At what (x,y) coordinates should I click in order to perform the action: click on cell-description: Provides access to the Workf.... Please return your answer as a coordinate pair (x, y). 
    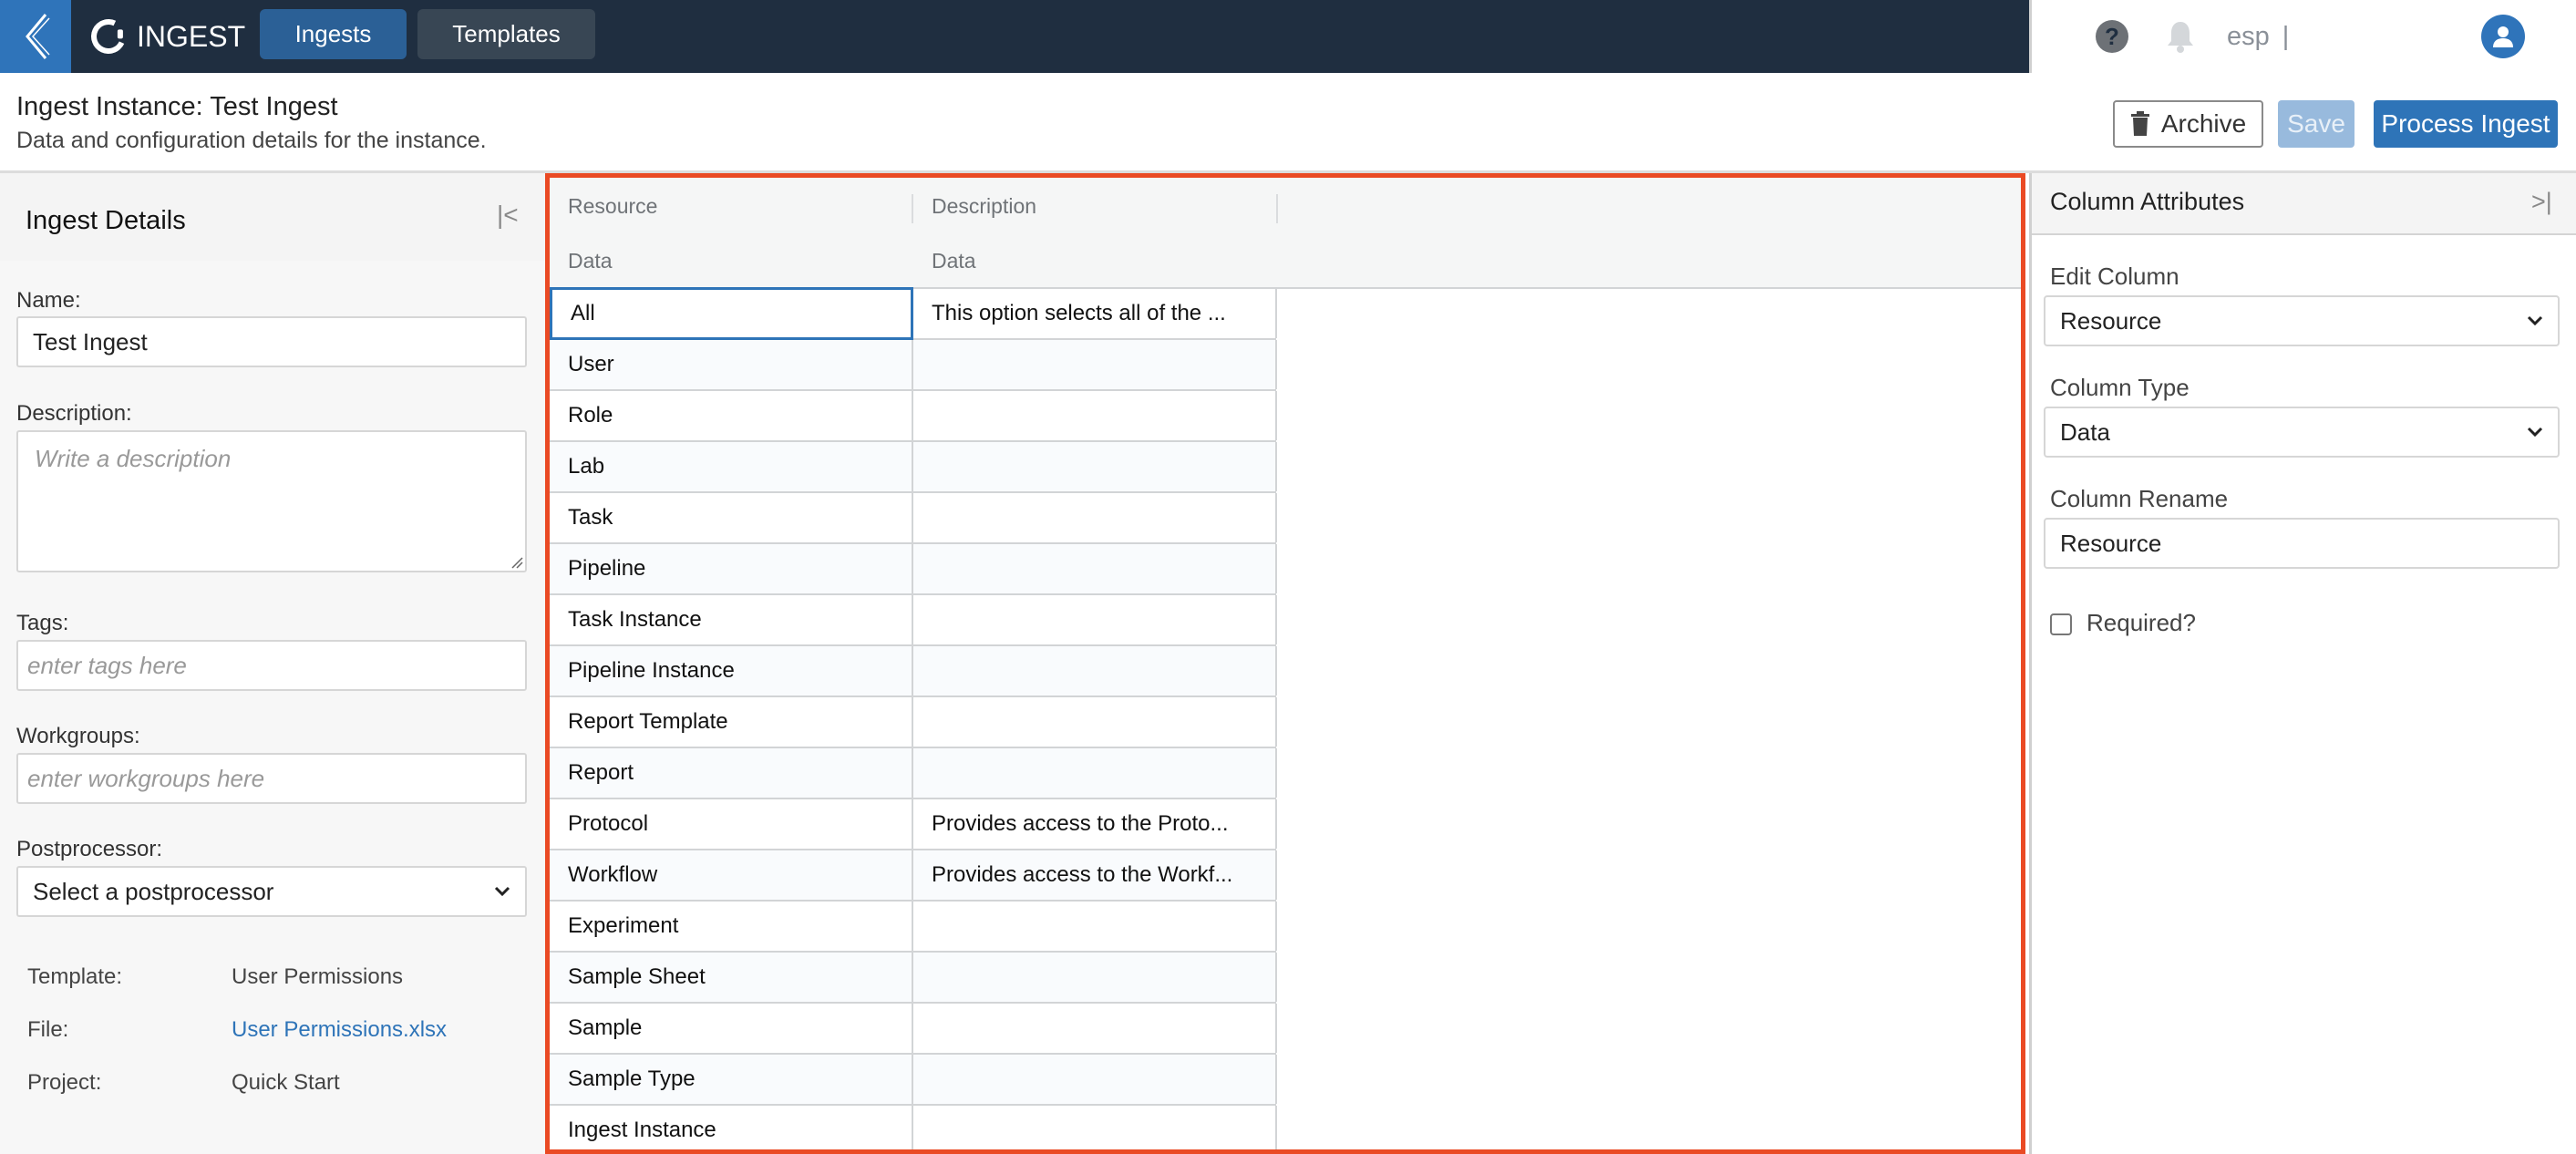
    Looking at the image, I should click on (1095, 875).